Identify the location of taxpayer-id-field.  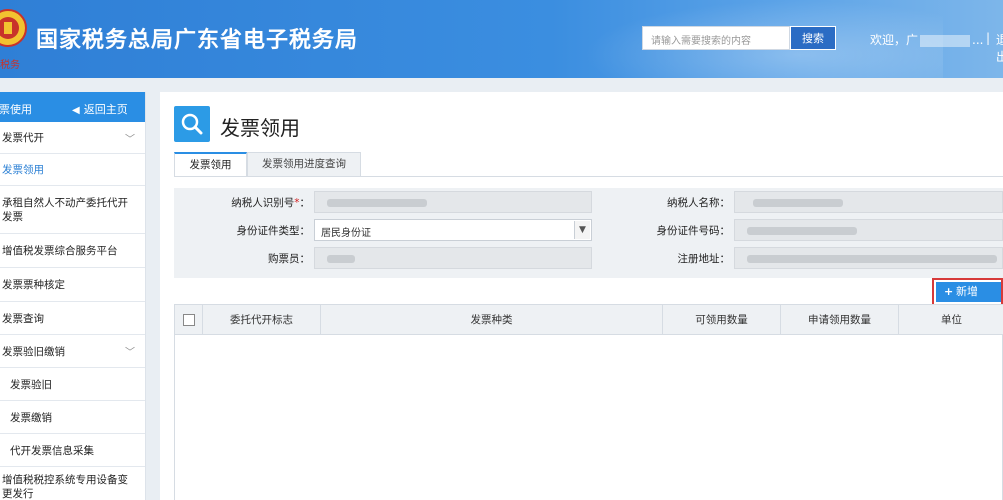
(453, 202).